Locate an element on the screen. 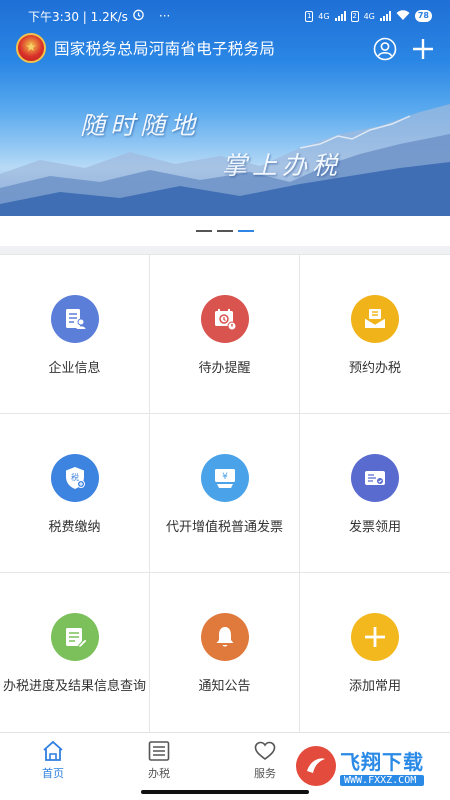 The image size is (450, 800). grid-item-invoice-issue: ¥ 代开增值税普通发票 is located at coordinates (225, 493).